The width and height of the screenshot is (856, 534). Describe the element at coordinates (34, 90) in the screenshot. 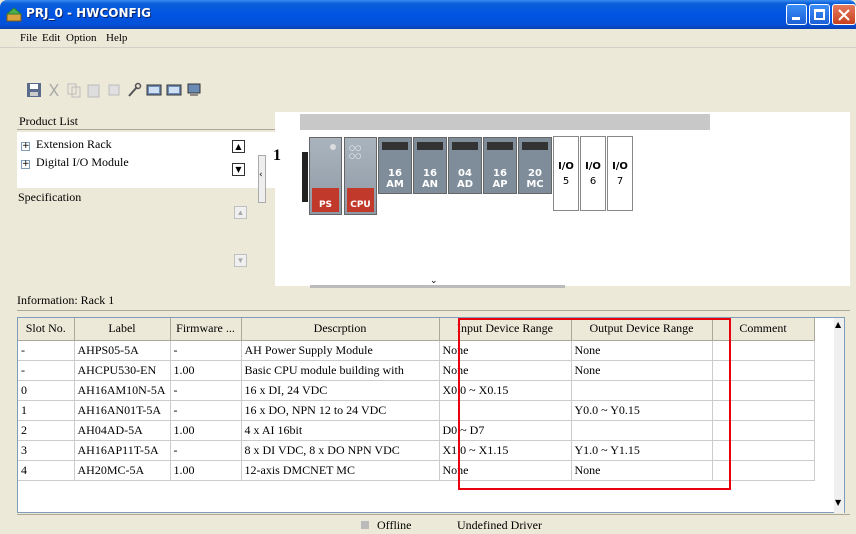

I see `save-icon` at that location.